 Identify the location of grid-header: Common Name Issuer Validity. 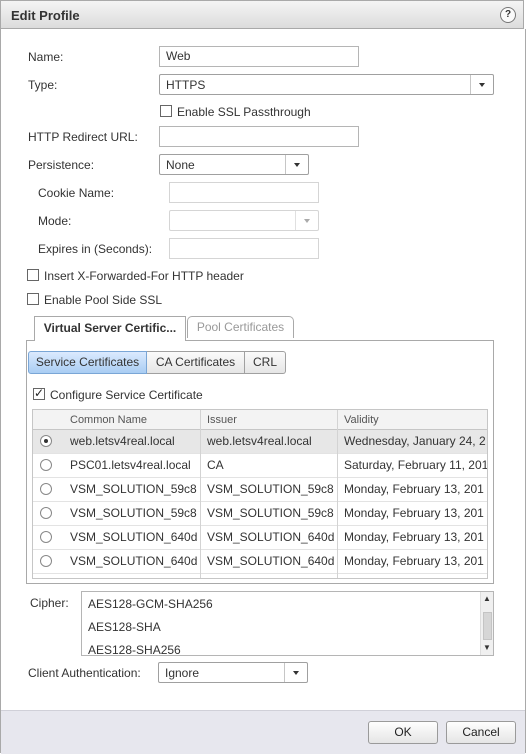
(260, 420).